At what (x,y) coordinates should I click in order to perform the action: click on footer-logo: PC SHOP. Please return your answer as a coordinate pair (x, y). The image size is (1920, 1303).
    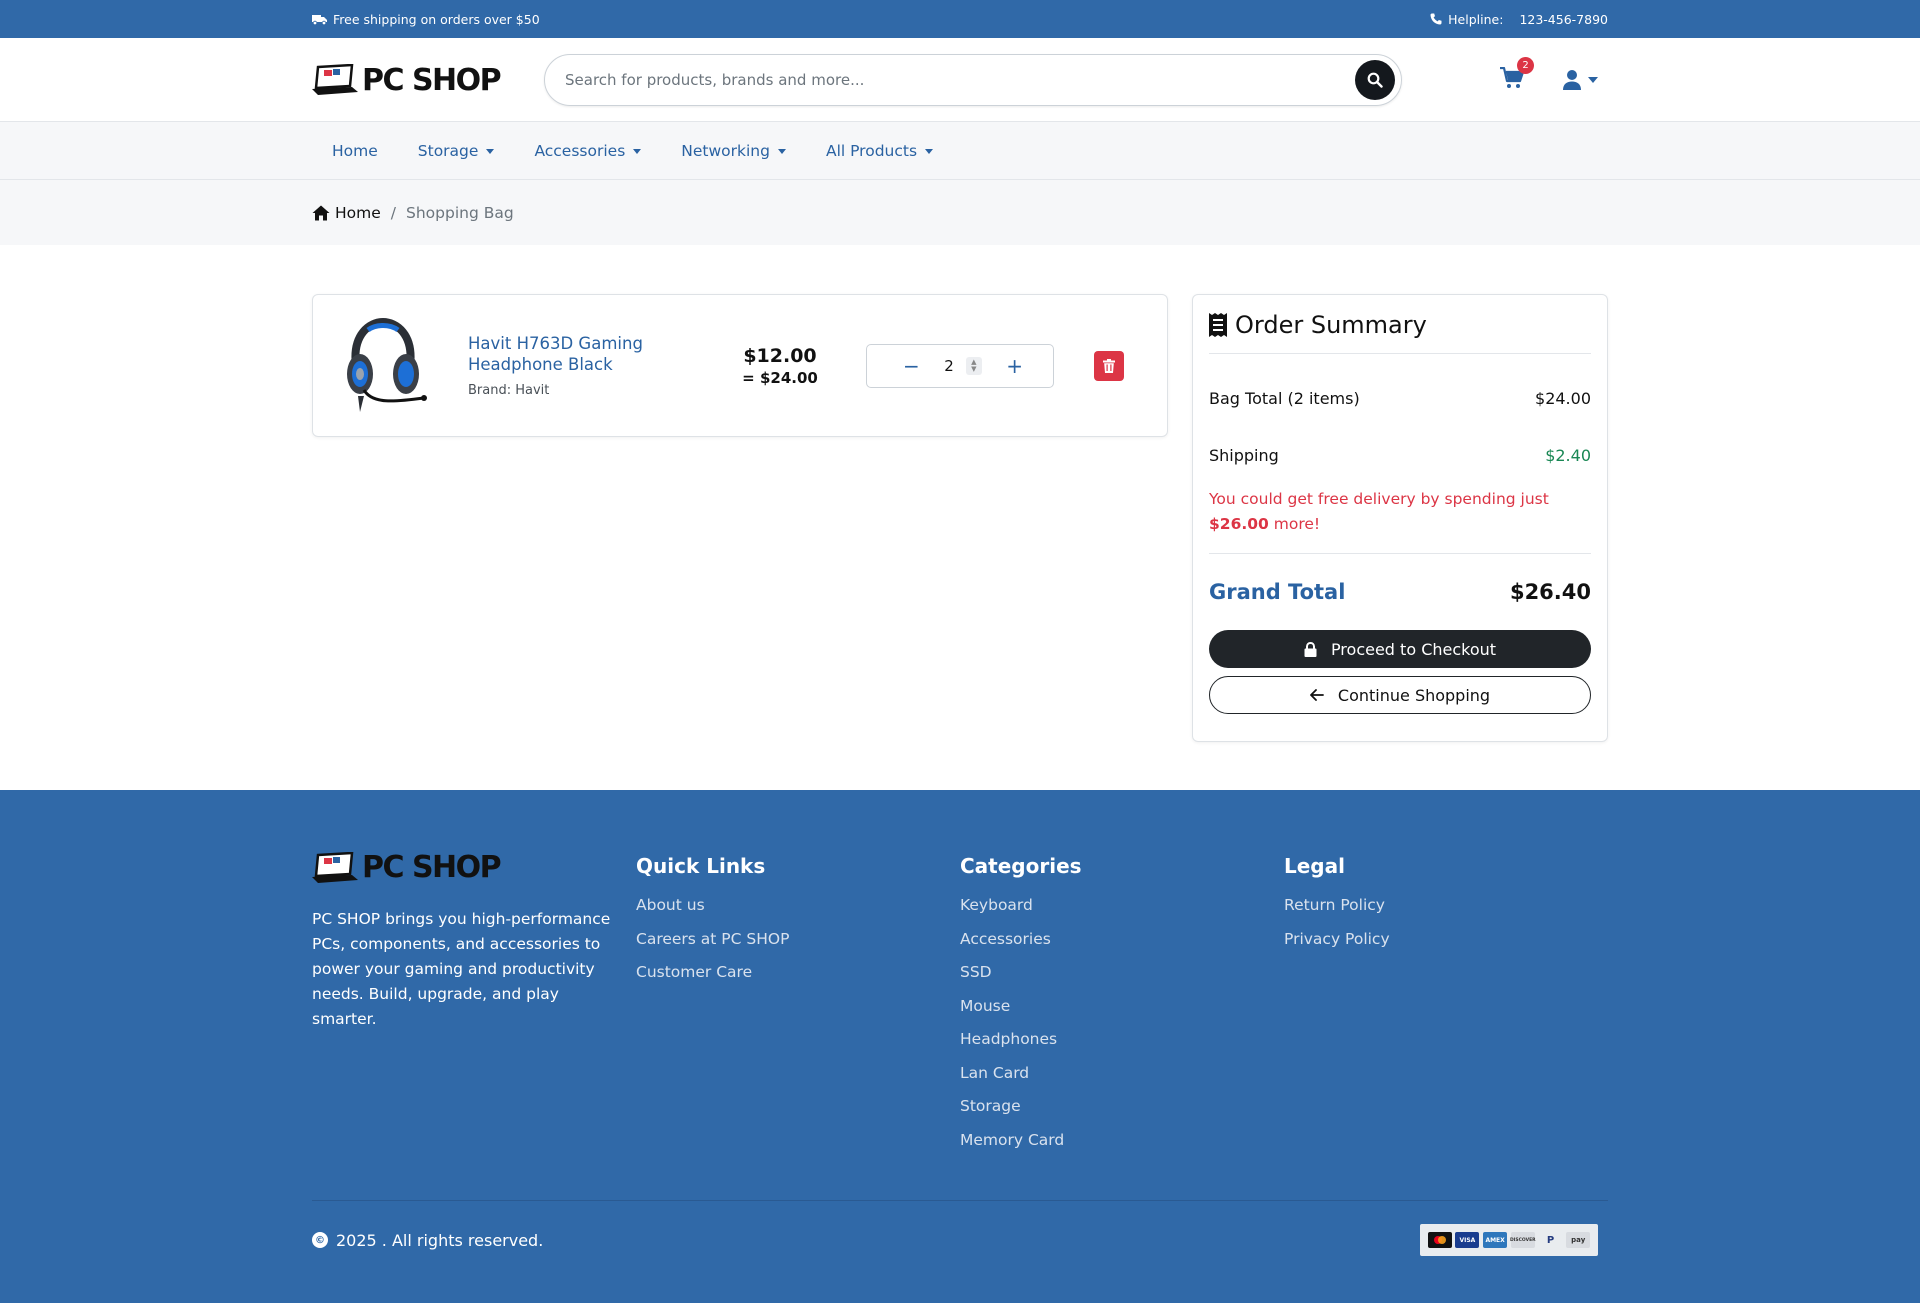
    Looking at the image, I should click on (422, 867).